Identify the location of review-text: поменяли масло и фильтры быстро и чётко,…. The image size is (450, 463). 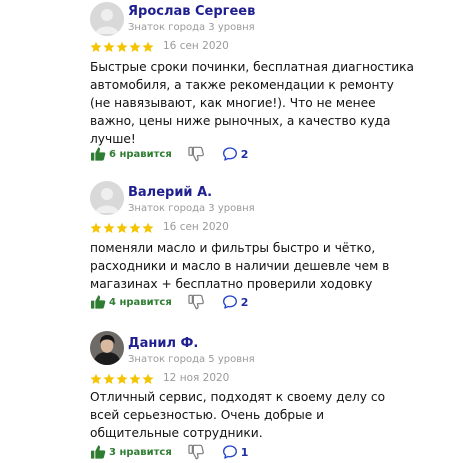
(240, 266).